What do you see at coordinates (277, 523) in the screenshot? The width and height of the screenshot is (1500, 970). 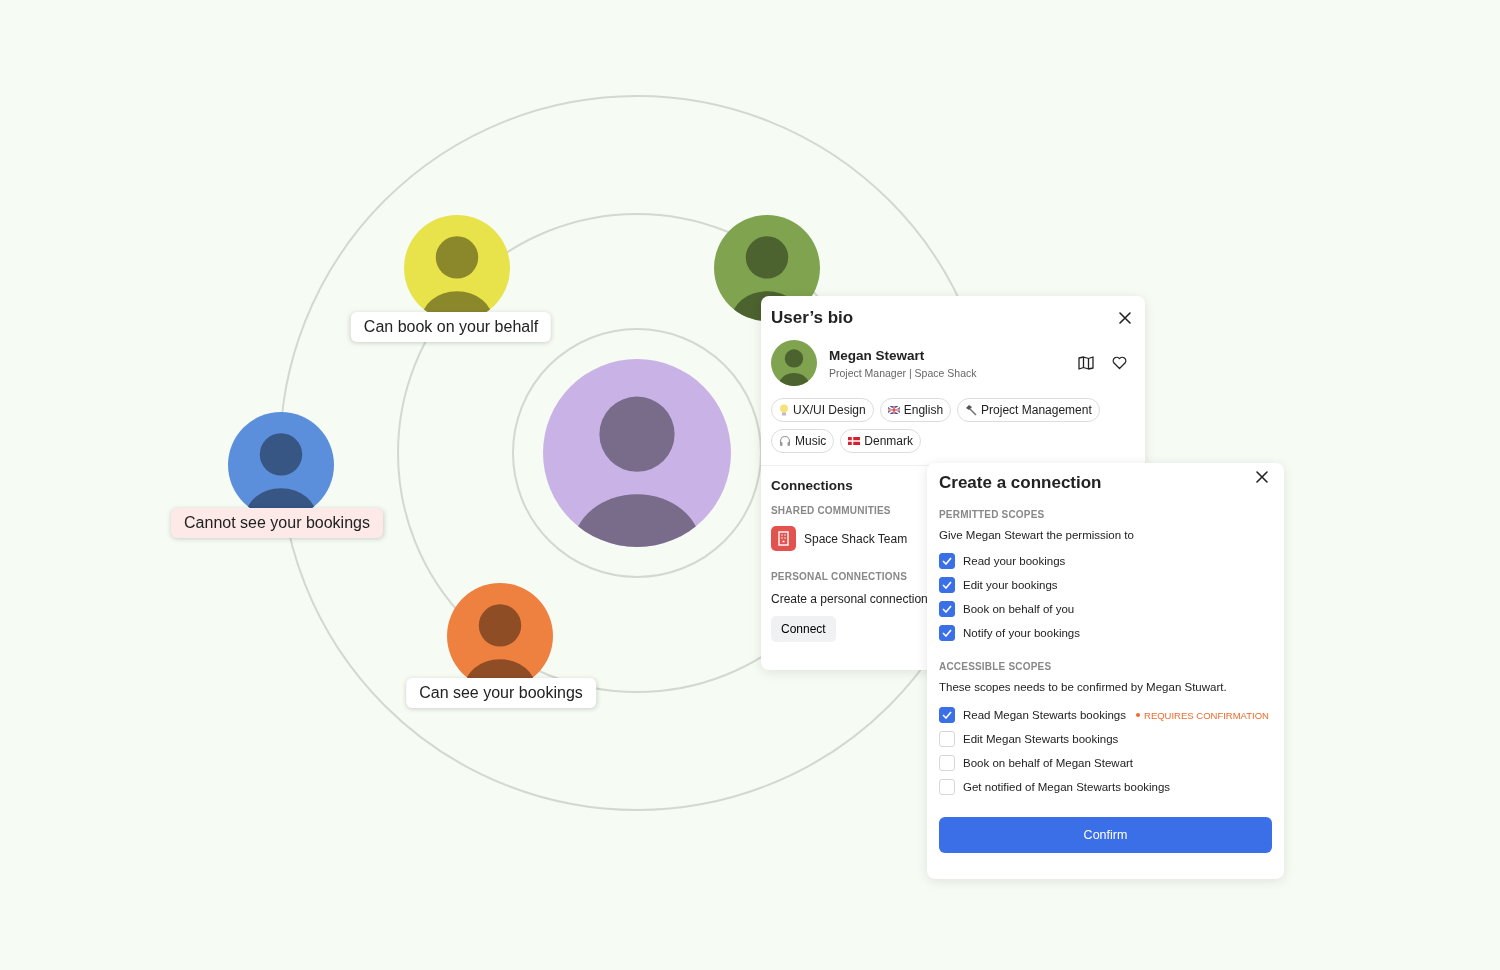 I see `permission-label: Cannot see your bookings` at bounding box center [277, 523].